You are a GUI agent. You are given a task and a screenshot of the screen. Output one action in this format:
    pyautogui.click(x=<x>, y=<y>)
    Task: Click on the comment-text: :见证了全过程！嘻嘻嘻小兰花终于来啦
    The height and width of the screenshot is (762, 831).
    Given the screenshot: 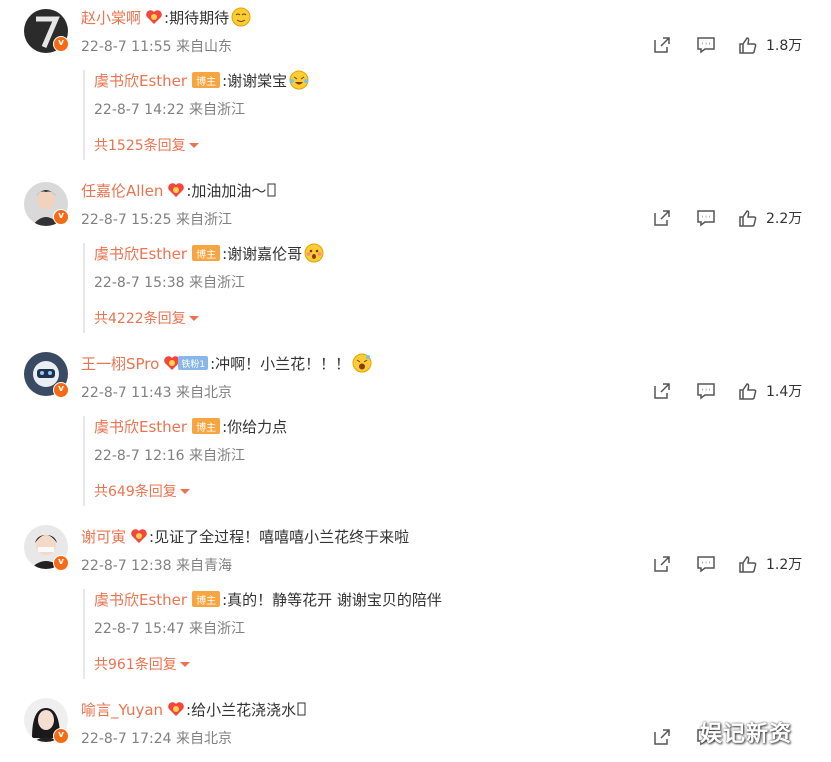 What is the action you would take?
    pyautogui.click(x=279, y=536)
    